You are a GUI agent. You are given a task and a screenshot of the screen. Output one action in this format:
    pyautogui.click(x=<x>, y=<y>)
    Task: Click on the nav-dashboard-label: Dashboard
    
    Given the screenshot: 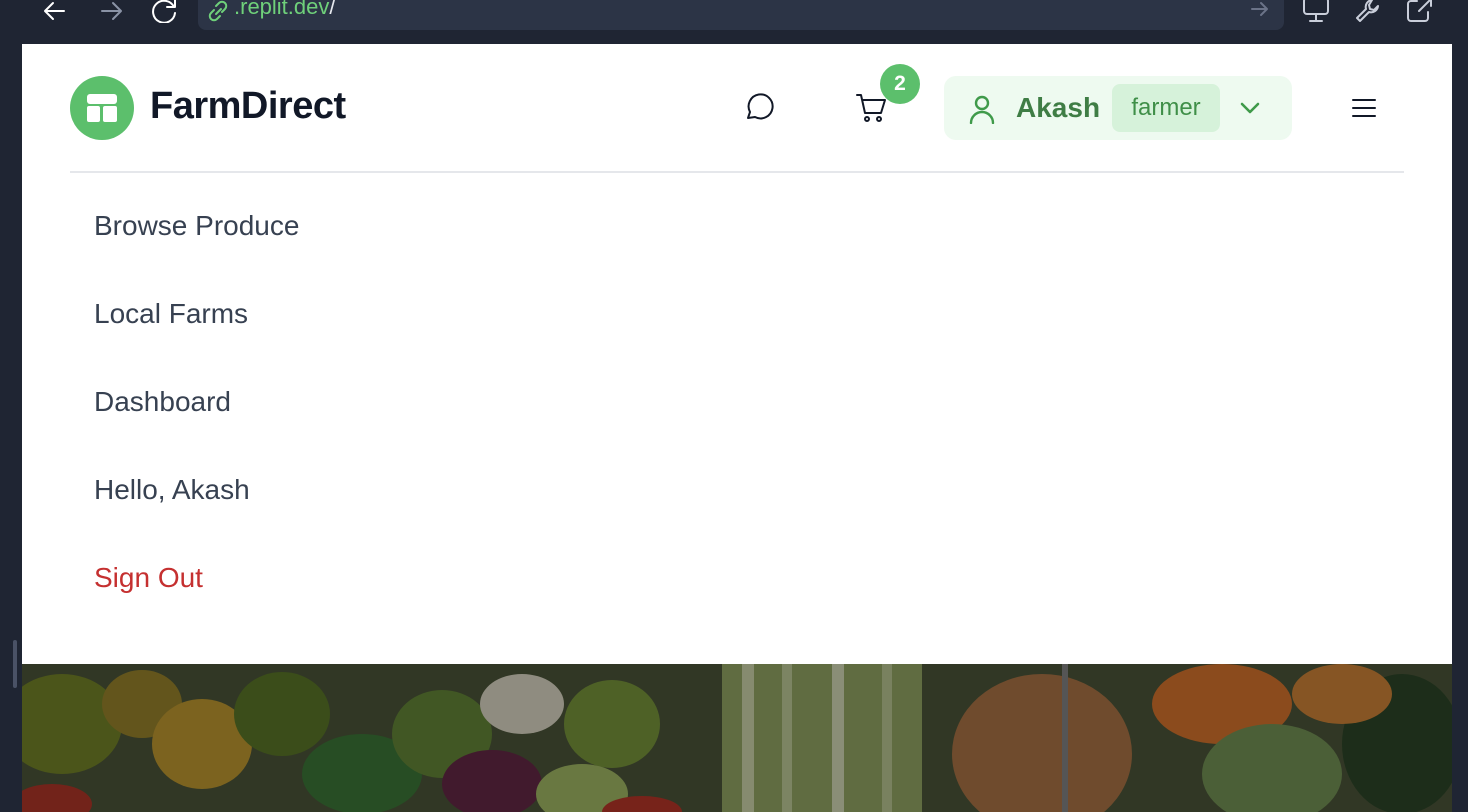 What is the action you would take?
    pyautogui.click(x=162, y=401)
    